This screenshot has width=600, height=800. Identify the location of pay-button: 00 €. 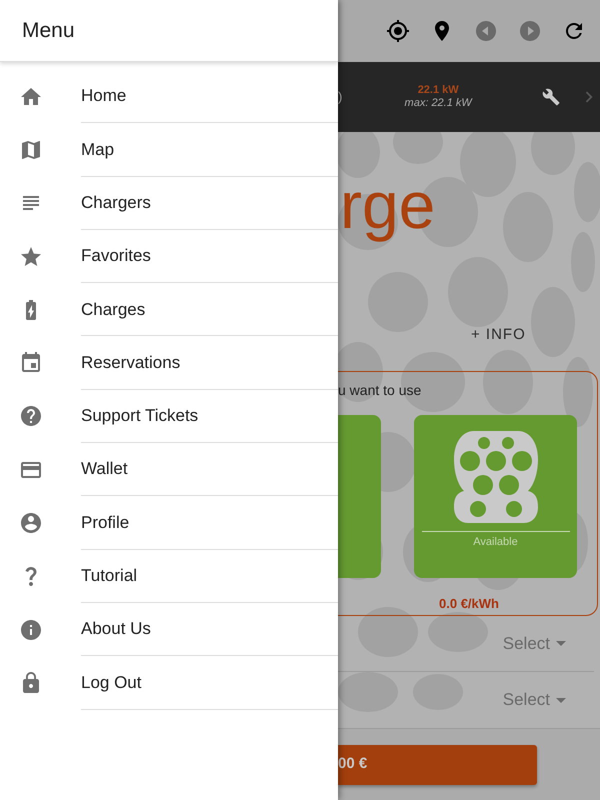
(437, 764).